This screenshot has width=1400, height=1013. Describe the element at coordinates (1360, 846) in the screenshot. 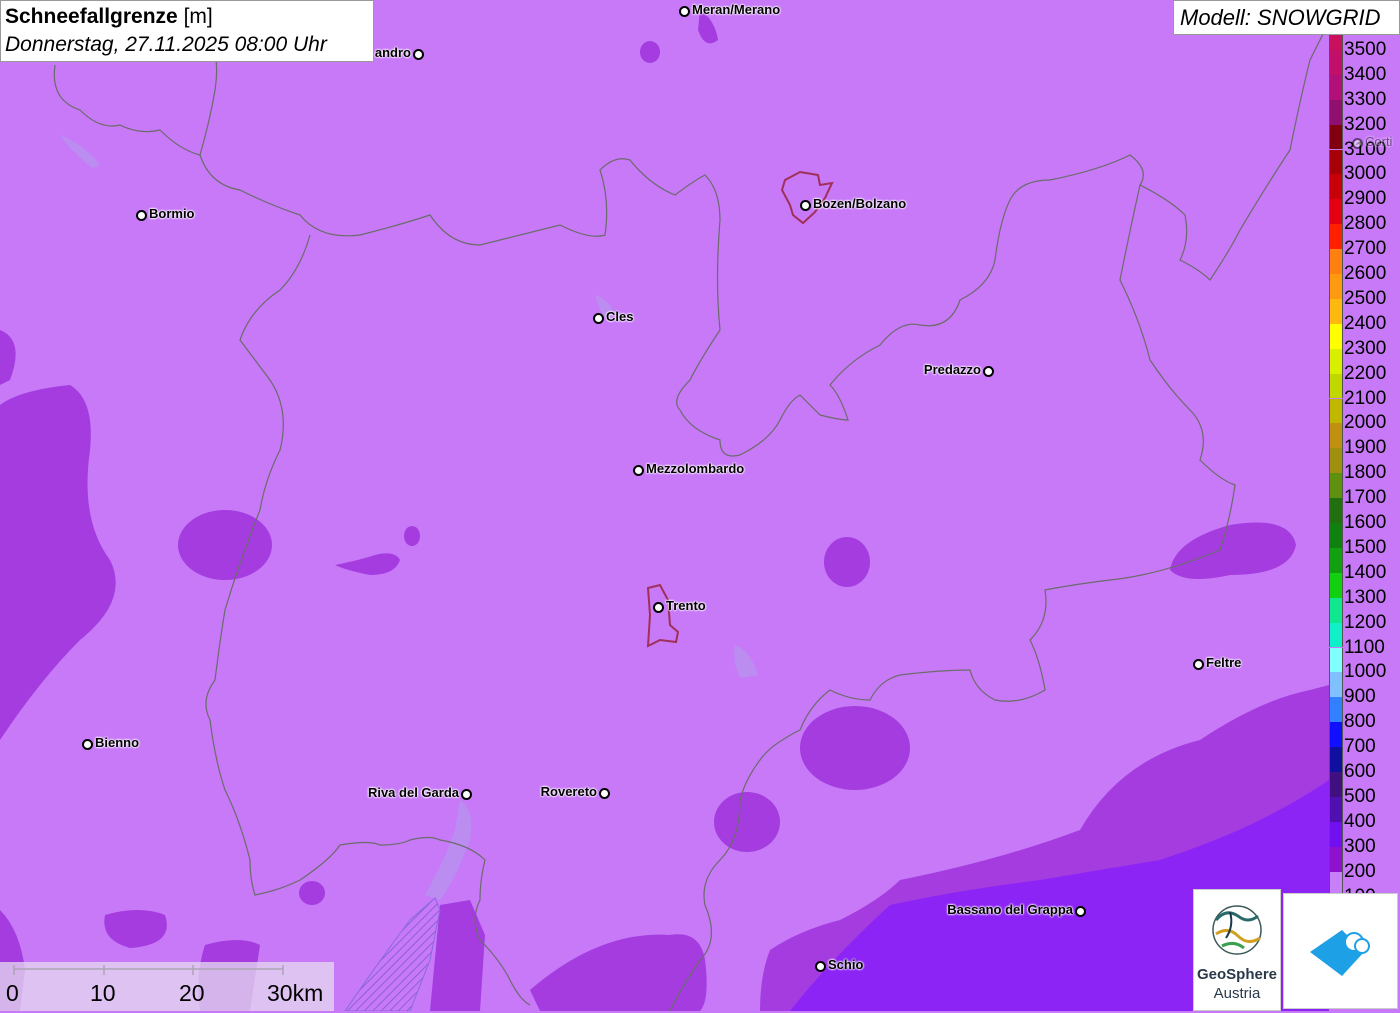

I see `legend-label: 300` at that location.